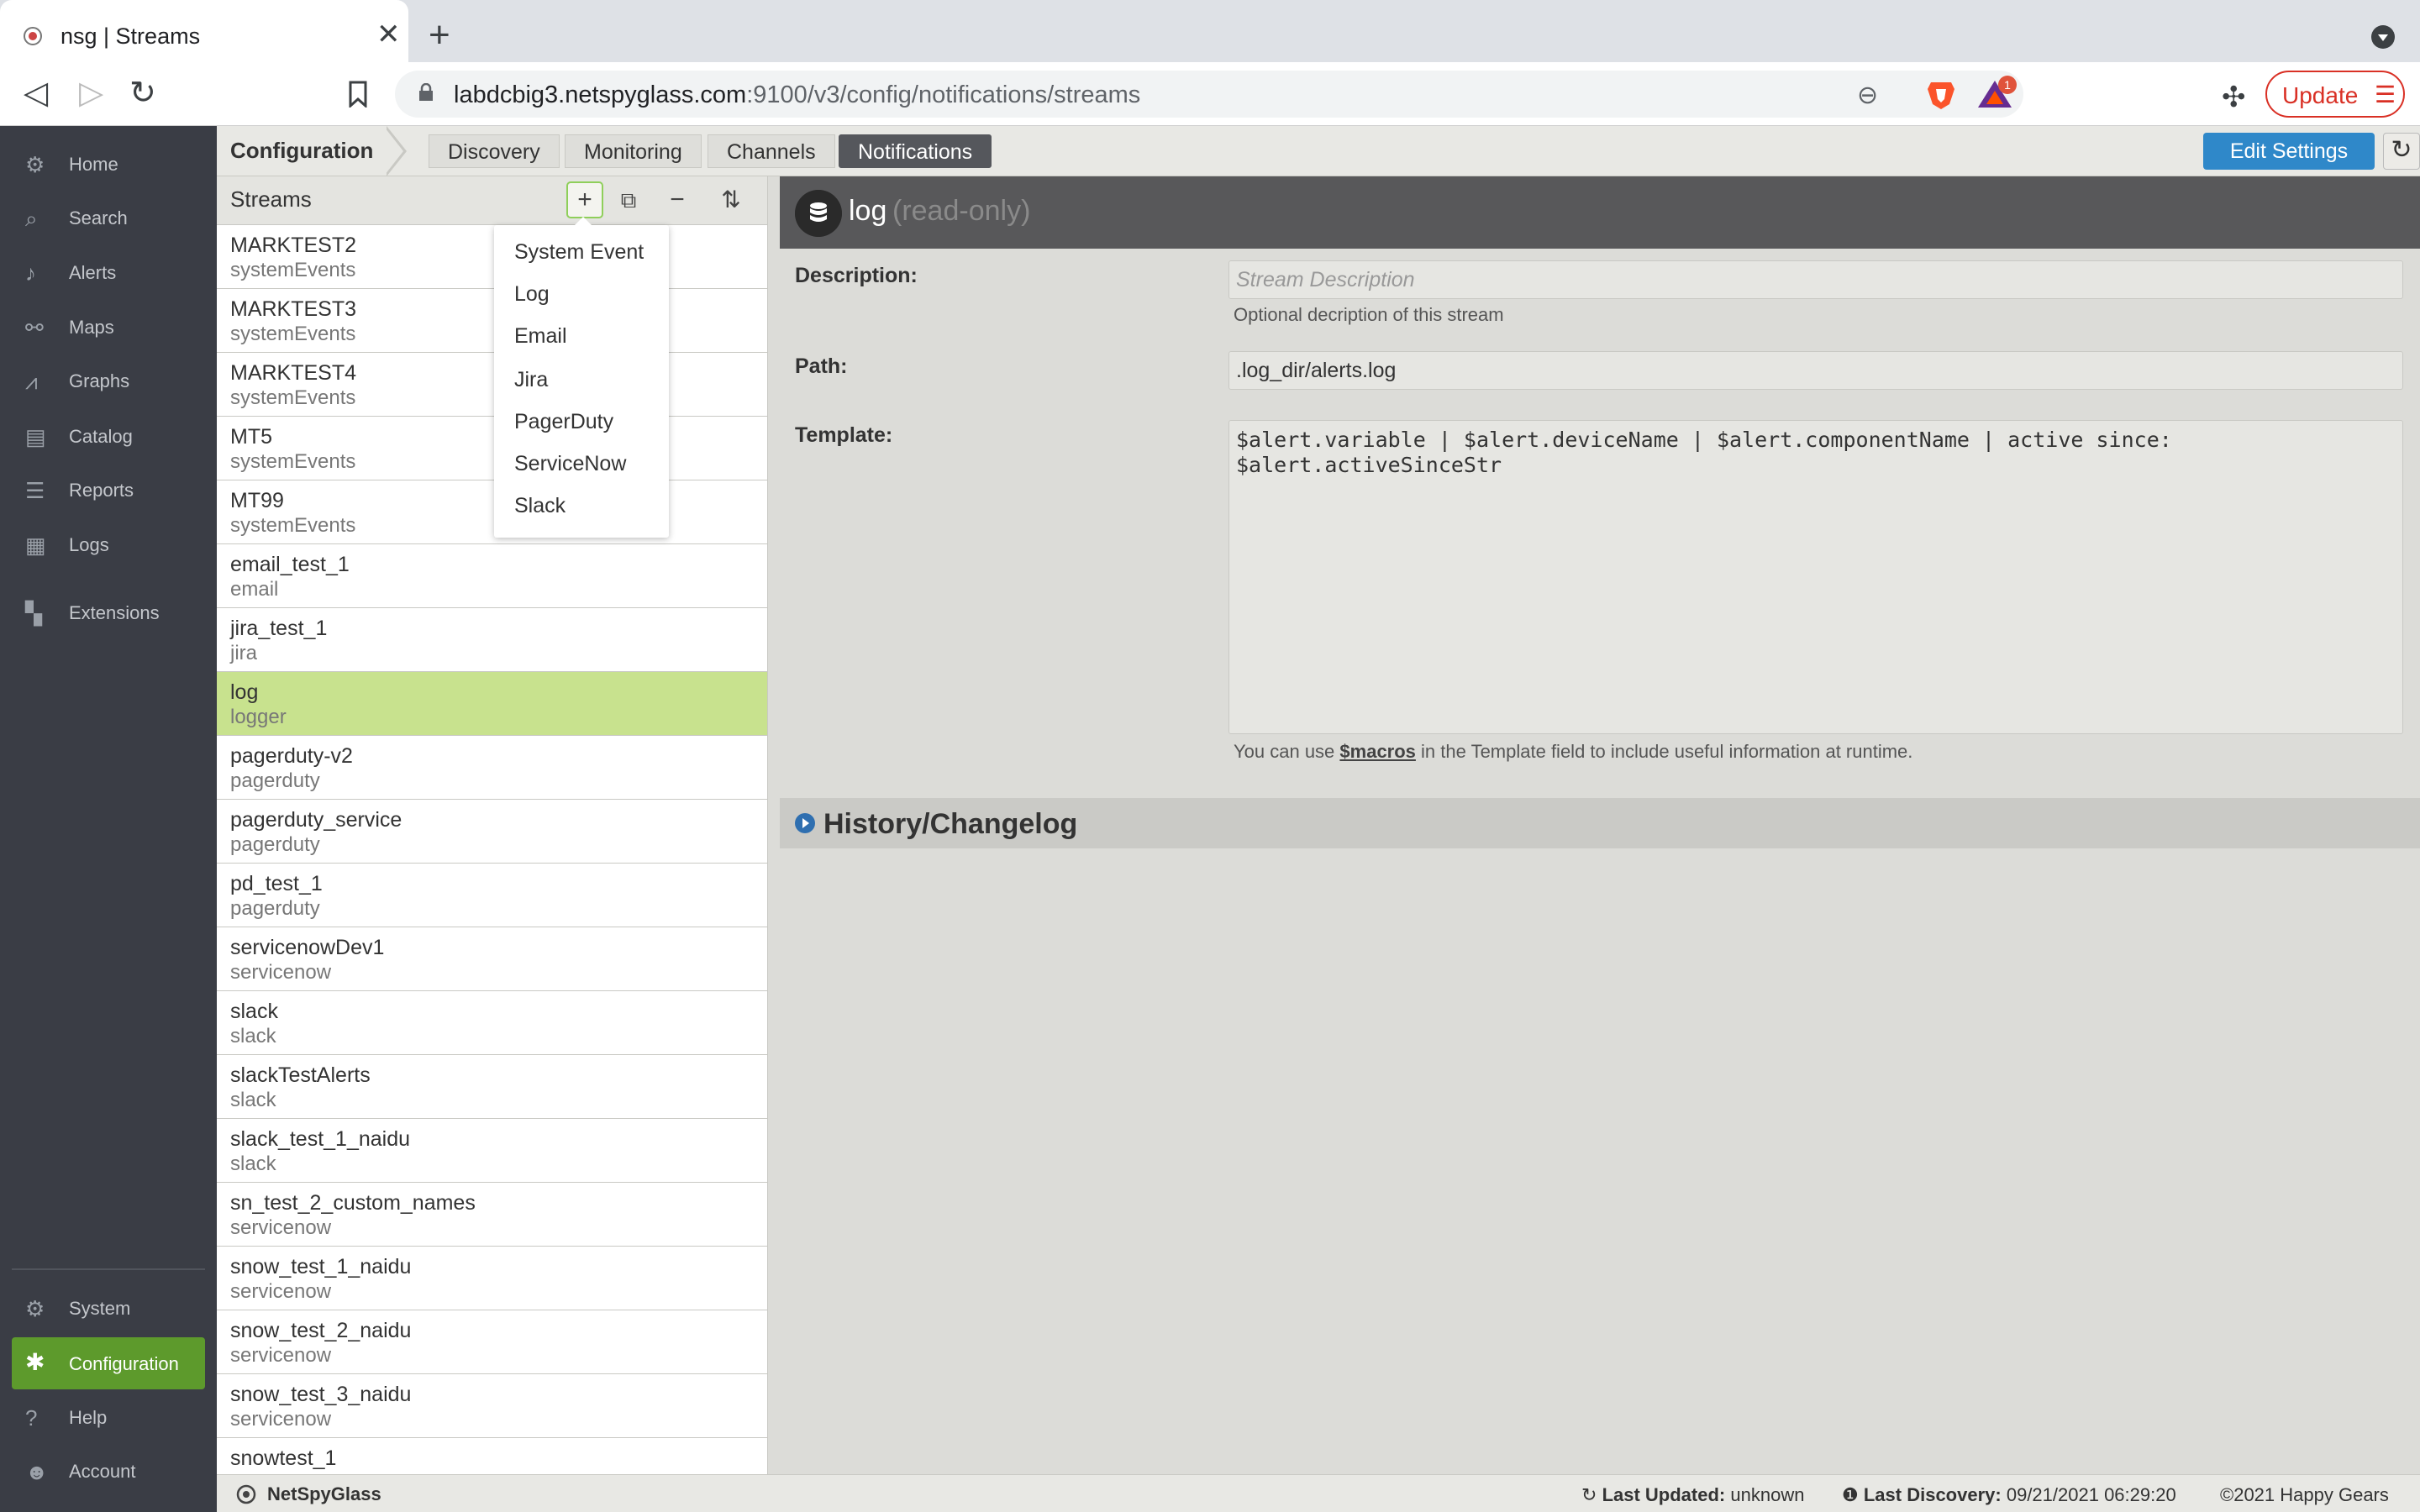 This screenshot has height=1512, width=2420. I want to click on stream-item-name: snowtest_1, so click(284, 1458).